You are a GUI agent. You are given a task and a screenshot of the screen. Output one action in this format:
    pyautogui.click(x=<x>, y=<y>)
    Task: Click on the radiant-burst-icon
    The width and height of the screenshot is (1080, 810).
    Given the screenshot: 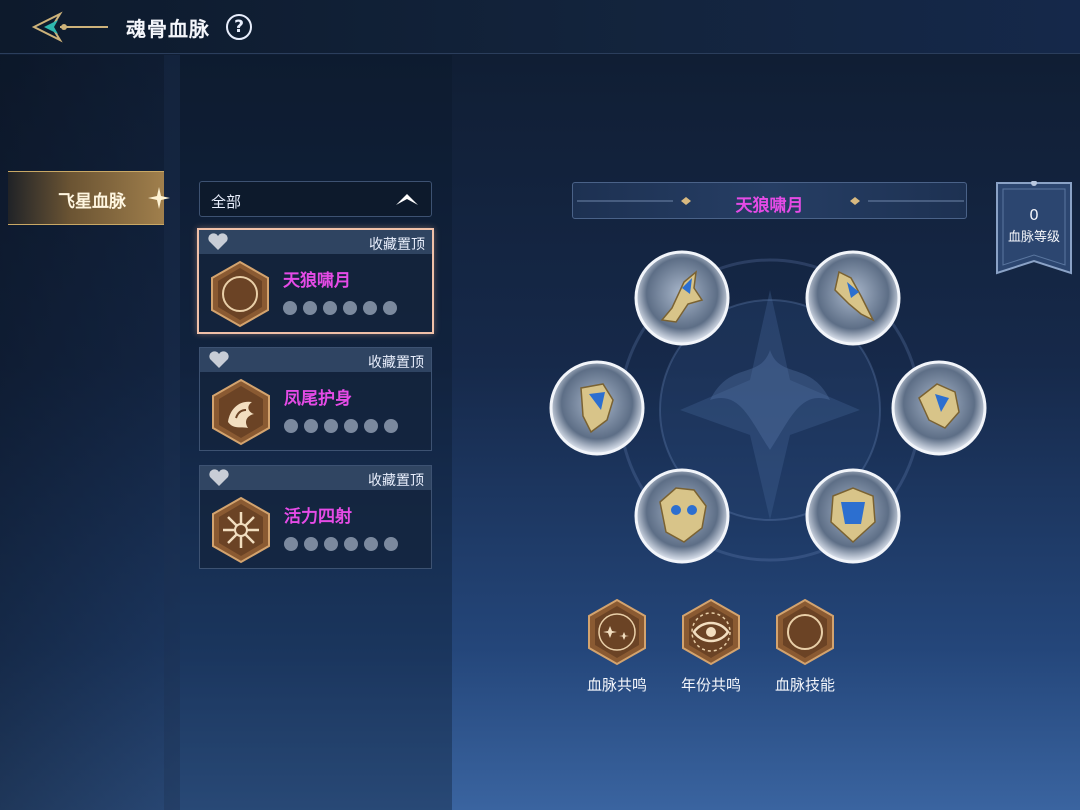 What is the action you would take?
    pyautogui.click(x=241, y=530)
    